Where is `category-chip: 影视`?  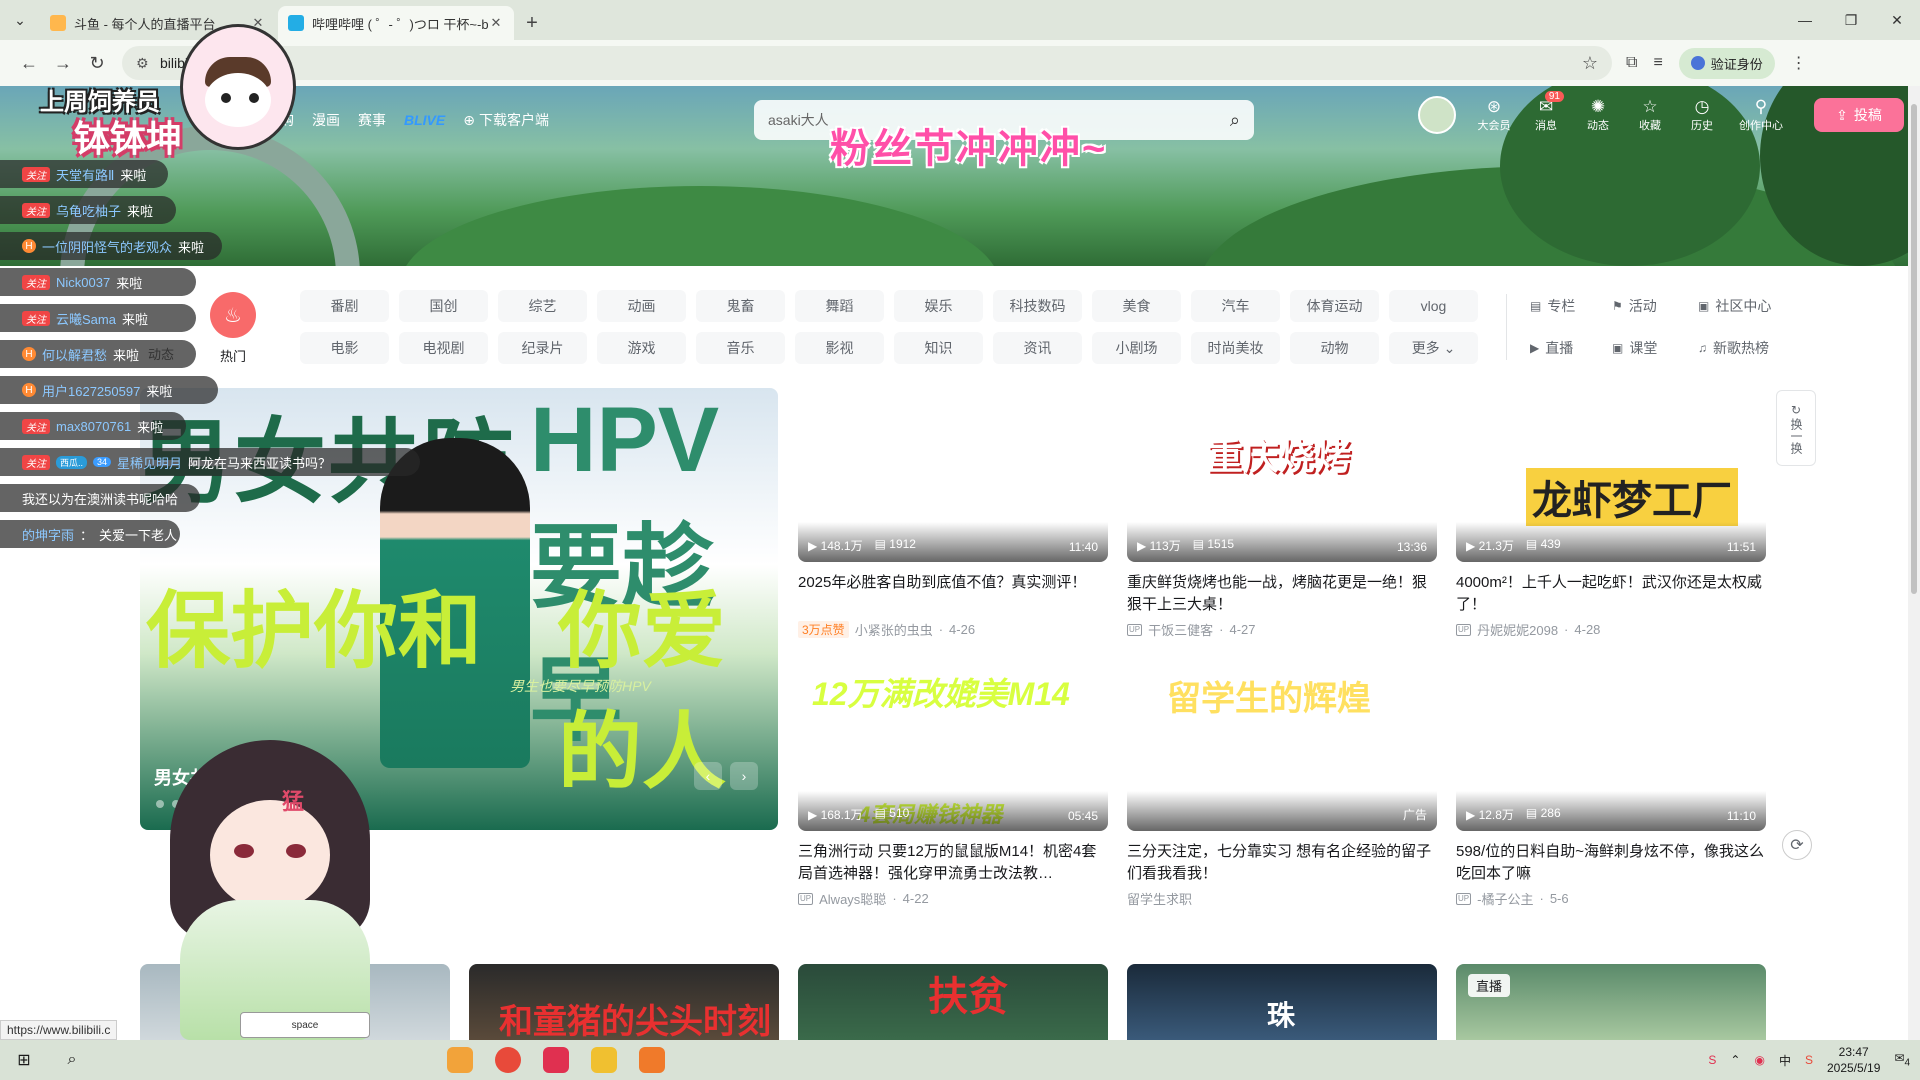 category-chip: 影视 is located at coordinates (839, 348).